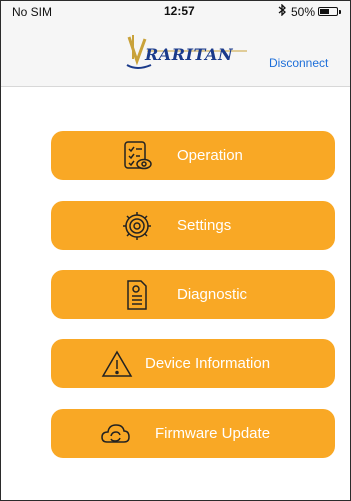  Describe the element at coordinates (213, 433) in the screenshot. I see `firmware-update-label: Firmware Update` at that location.